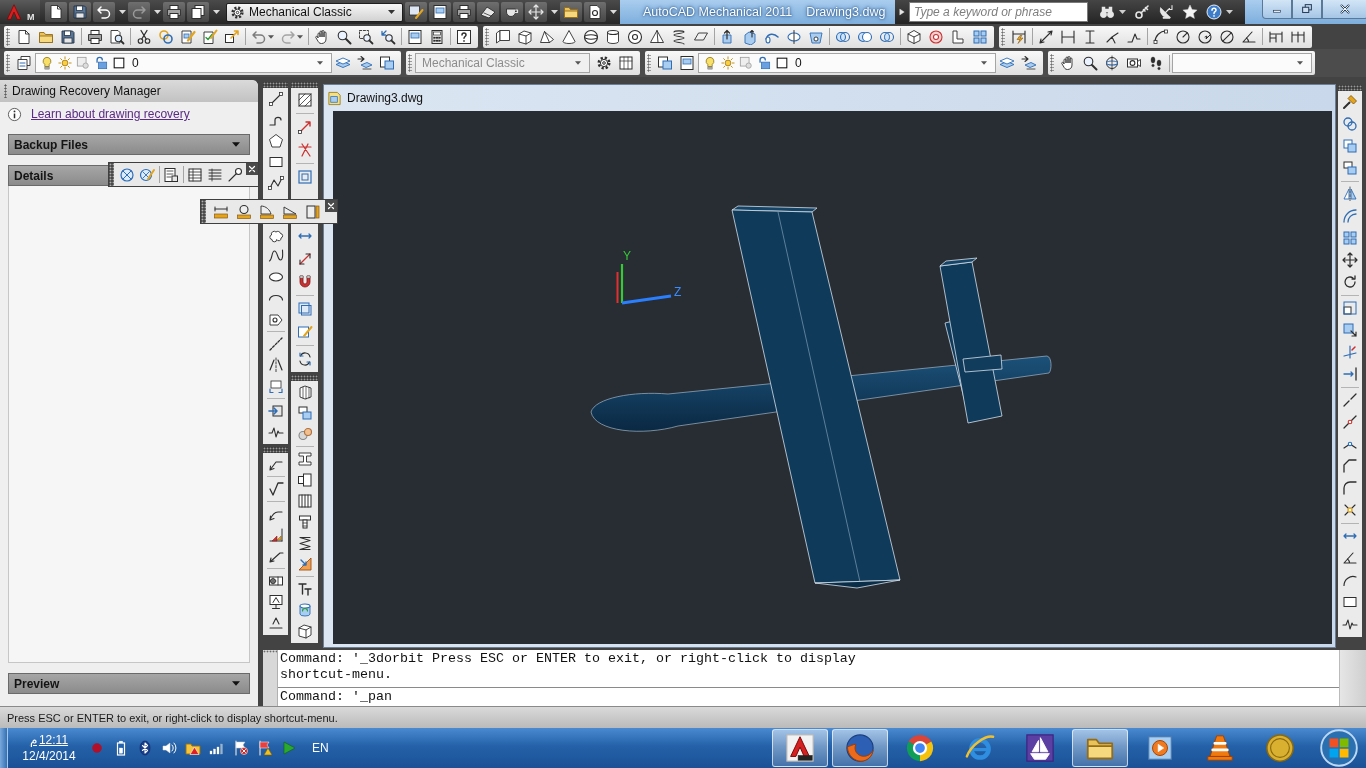 This screenshot has height=768, width=1366. Describe the element at coordinates (503, 36) in the screenshot. I see `folded-sheet-icon` at that location.